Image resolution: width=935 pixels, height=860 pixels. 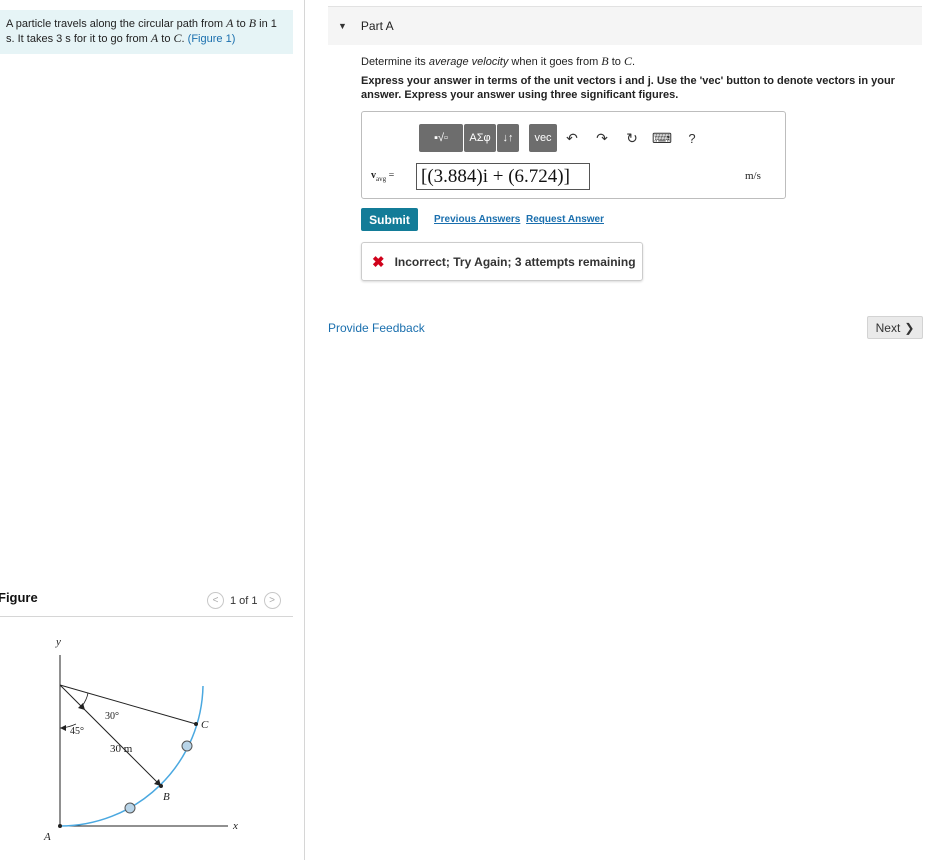 What do you see at coordinates (121, 749) in the screenshot?
I see `radius-label: 30 m` at bounding box center [121, 749].